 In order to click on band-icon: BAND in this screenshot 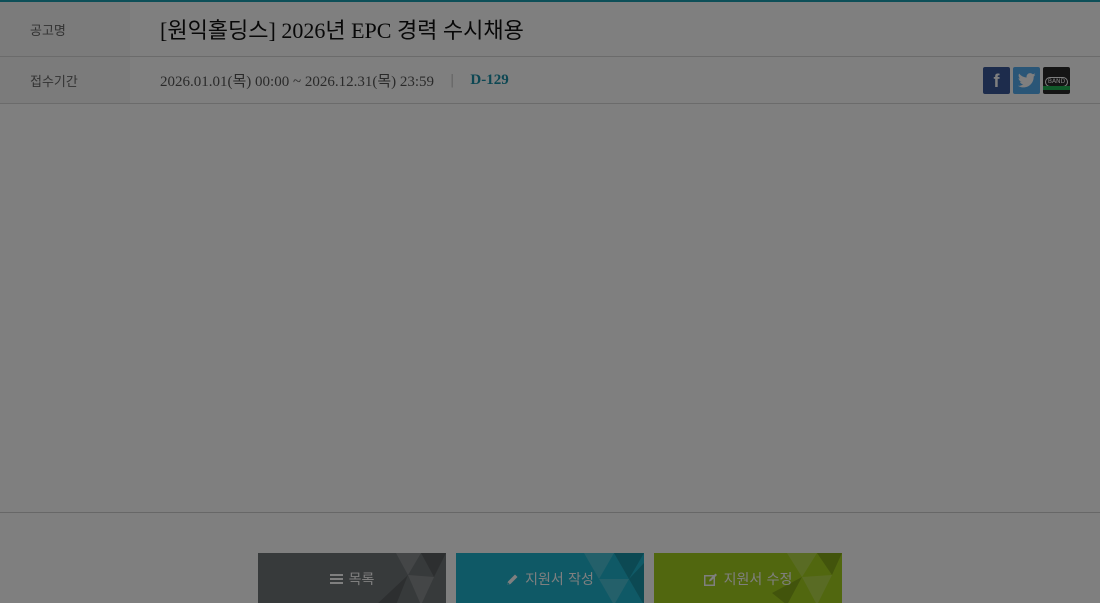, I will do `click(1056, 81)`.